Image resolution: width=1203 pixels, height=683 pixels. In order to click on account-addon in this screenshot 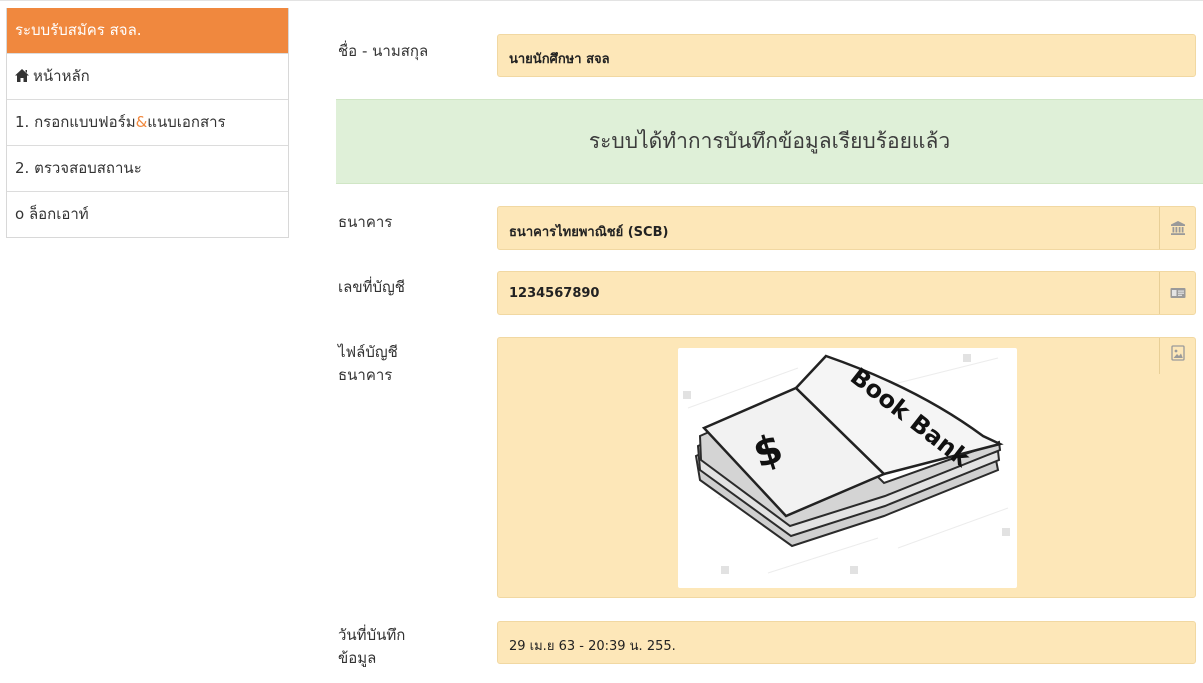, I will do `click(1177, 293)`.